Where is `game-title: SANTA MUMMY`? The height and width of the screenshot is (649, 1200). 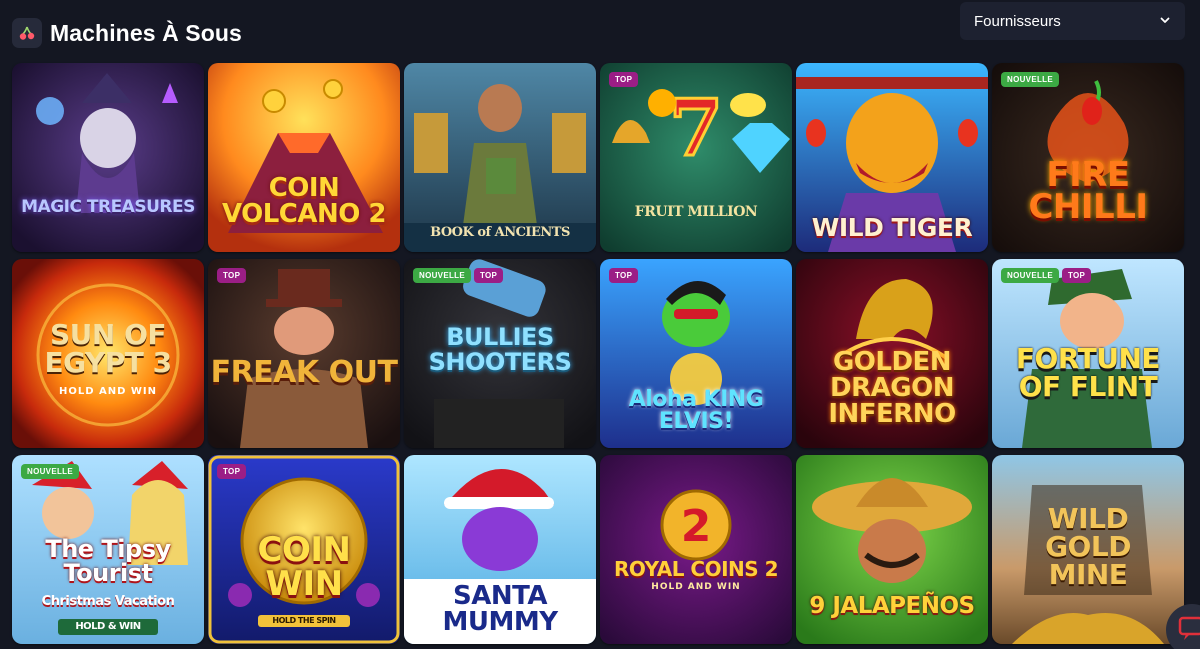 game-title: SANTA MUMMY is located at coordinates (500, 609).